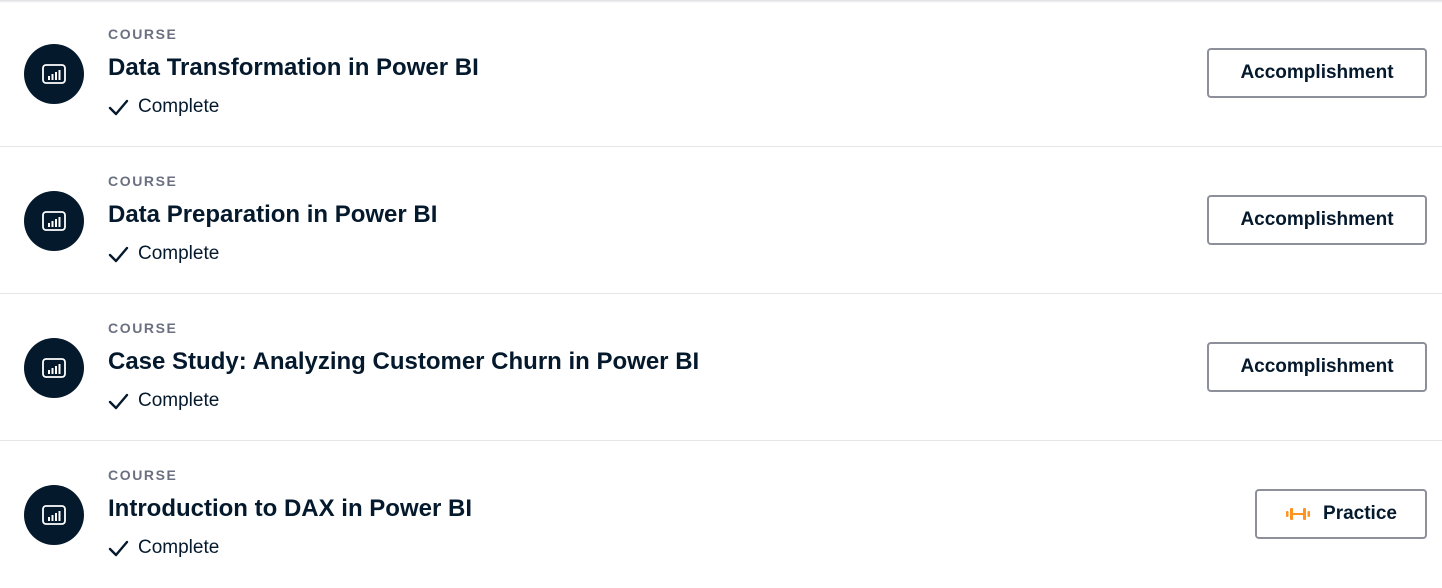  What do you see at coordinates (293, 68) in the screenshot?
I see `course-title: Data Transformation in Power BI` at bounding box center [293, 68].